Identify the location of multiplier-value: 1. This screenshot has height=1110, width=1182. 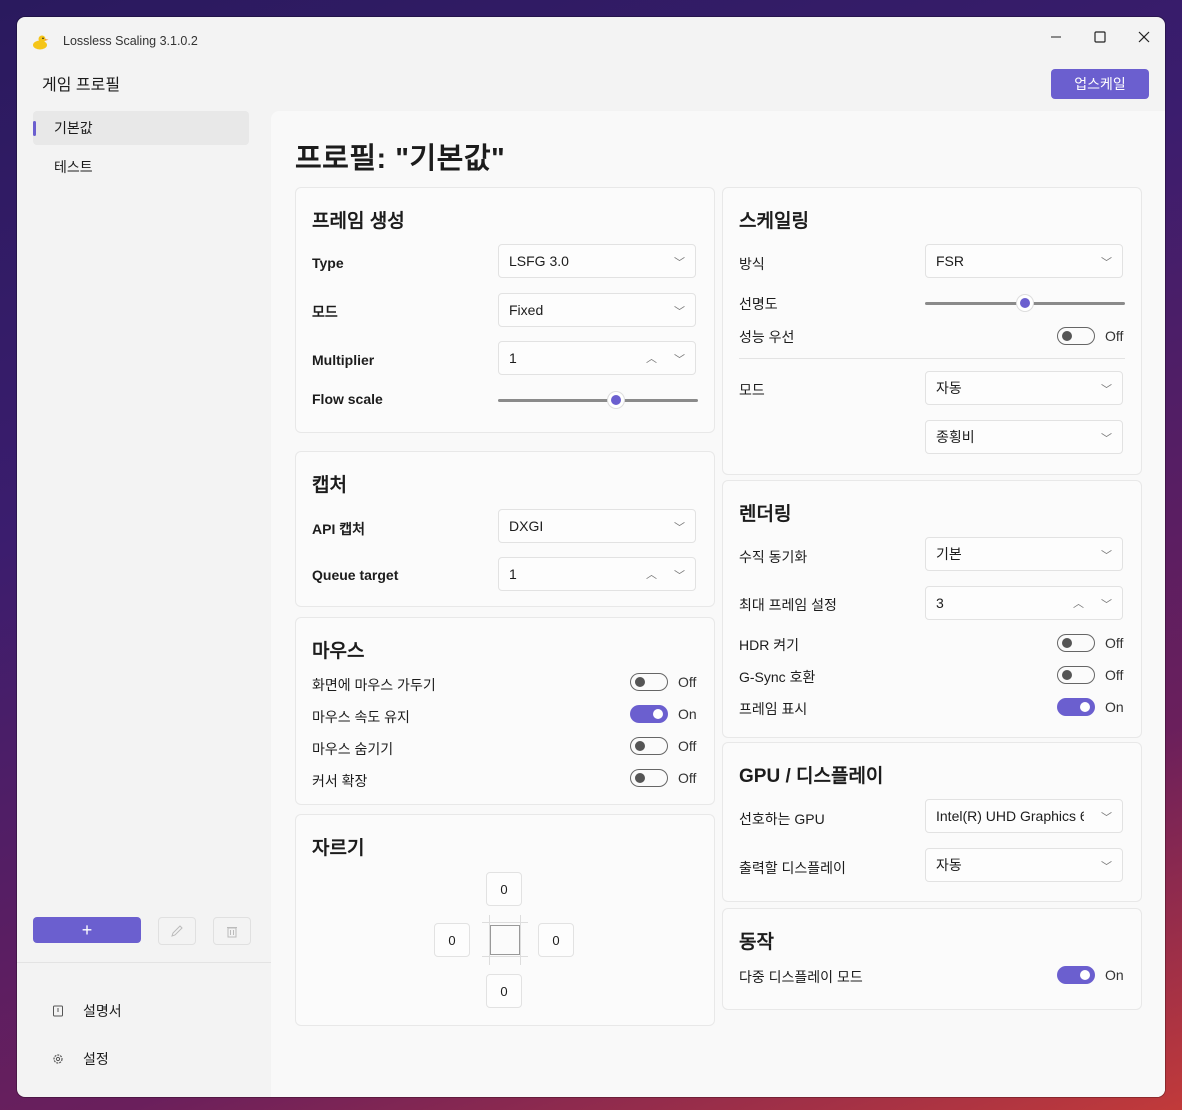
(513, 358).